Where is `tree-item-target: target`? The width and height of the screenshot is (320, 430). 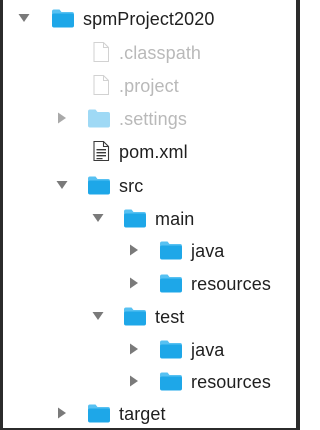
tree-item-target: target is located at coordinates (149, 413).